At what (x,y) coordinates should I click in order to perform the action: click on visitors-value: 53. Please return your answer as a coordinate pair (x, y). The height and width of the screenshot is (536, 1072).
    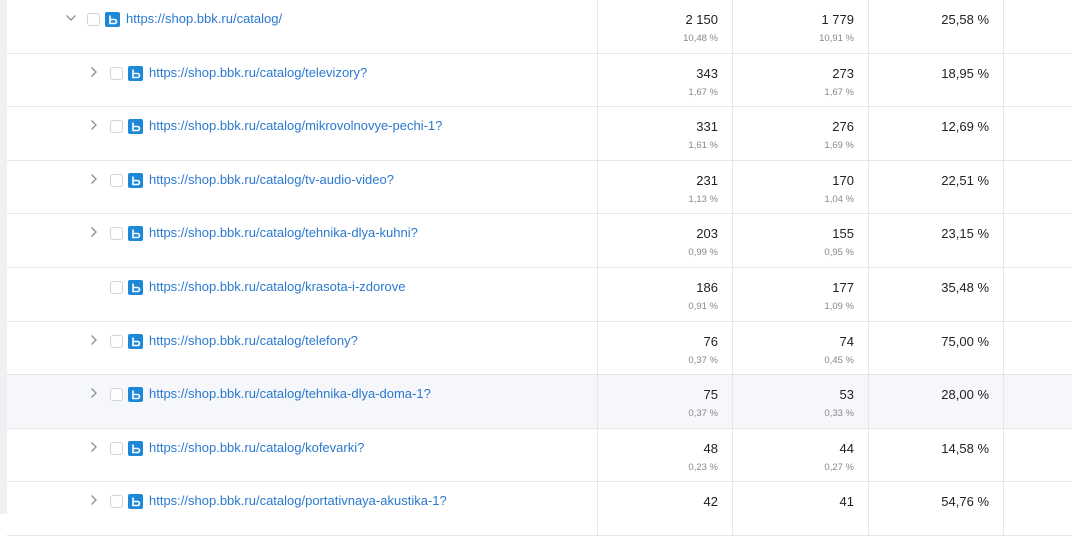
    Looking at the image, I should click on (846, 395).